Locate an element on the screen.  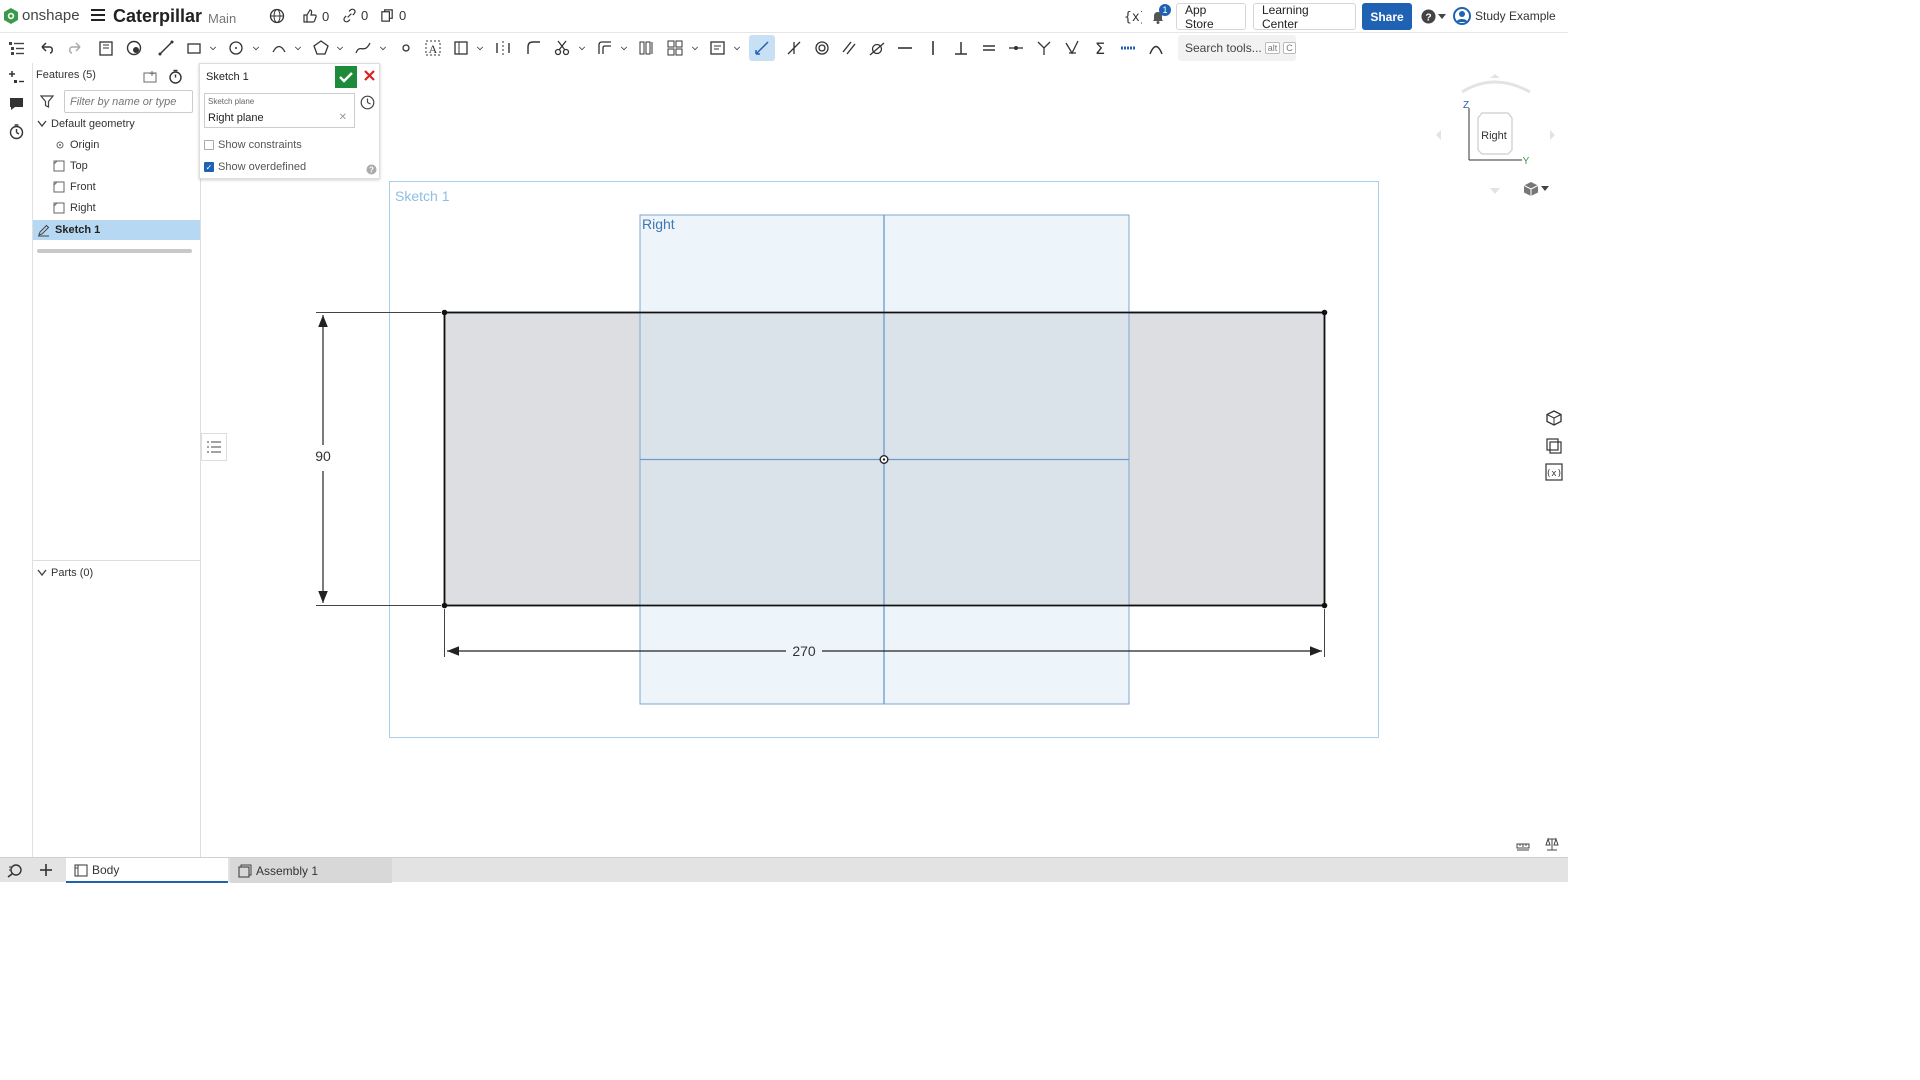
arrow-left-icon is located at coordinates (1438, 135).